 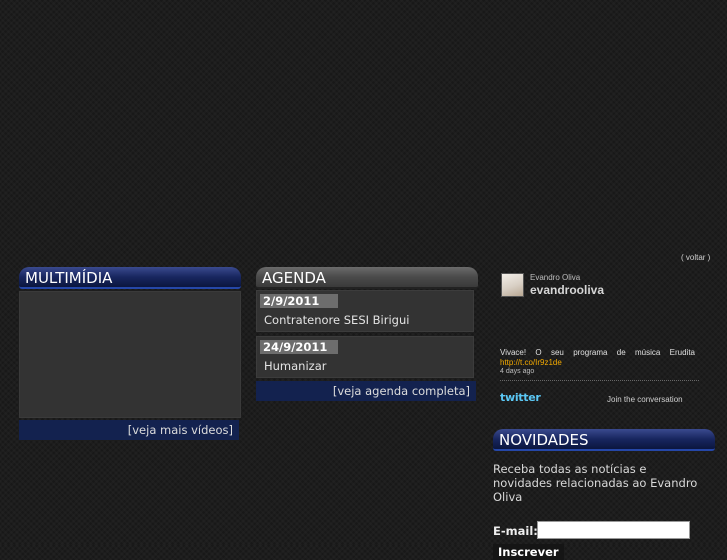 I want to click on agenda-event: Humanizar, so click(x=295, y=366).